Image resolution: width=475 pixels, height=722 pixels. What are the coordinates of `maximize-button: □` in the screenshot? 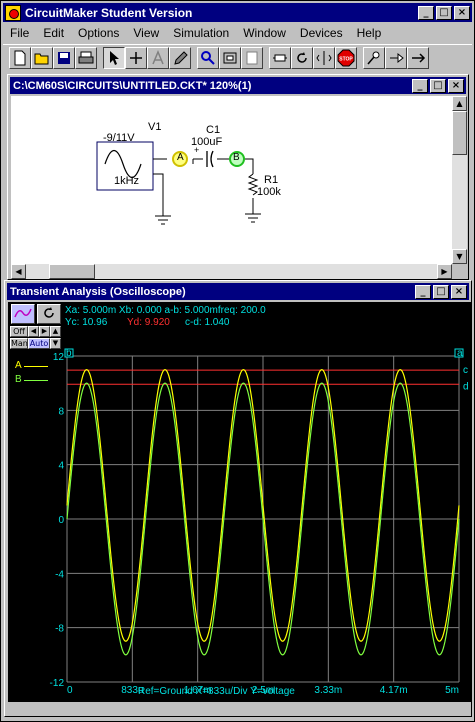 It's located at (444, 12).